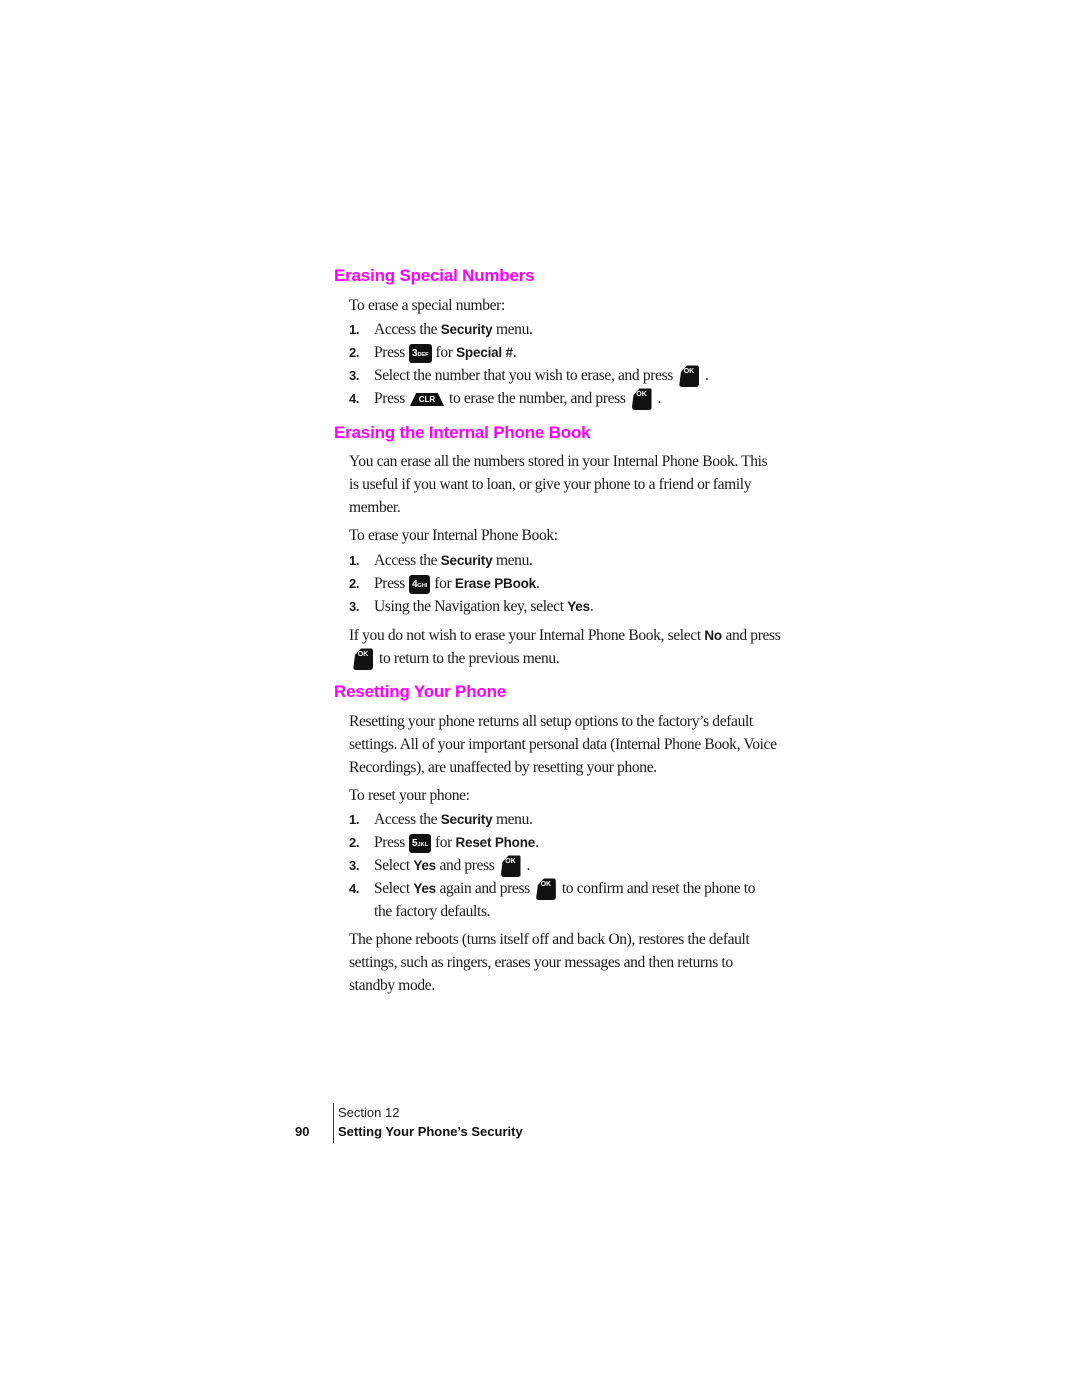 The image size is (1080, 1397). I want to click on list-item: 2. Press 3DEF for Special #., so click(433, 352).